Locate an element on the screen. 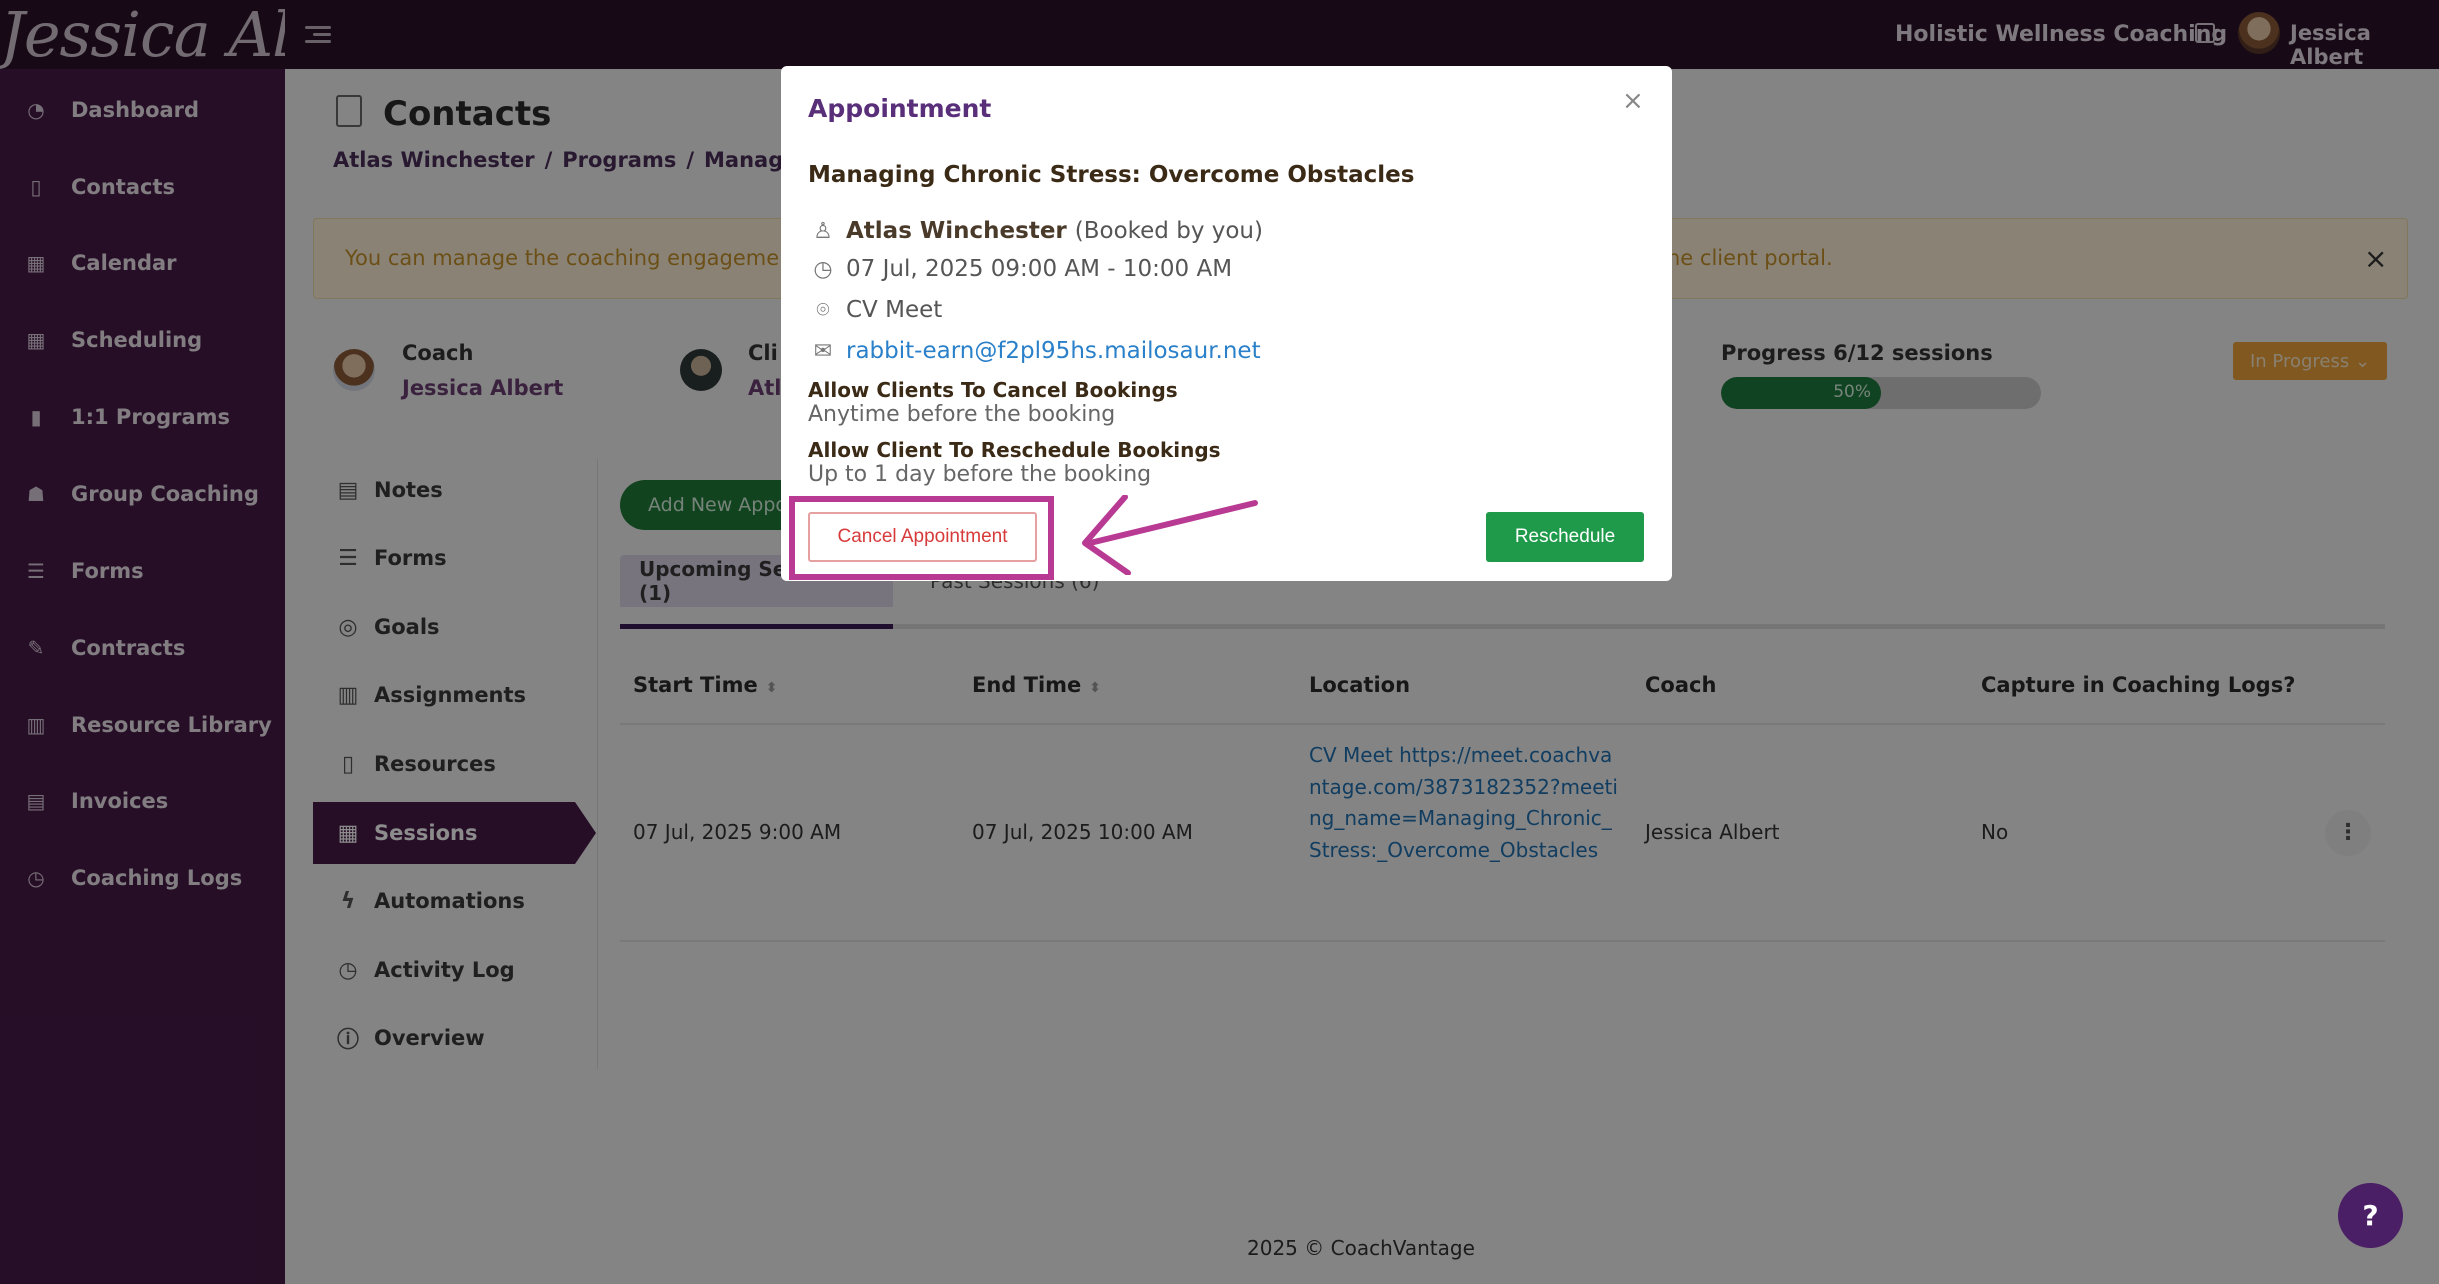  reschedule-button: Reschedule is located at coordinates (1565, 537).